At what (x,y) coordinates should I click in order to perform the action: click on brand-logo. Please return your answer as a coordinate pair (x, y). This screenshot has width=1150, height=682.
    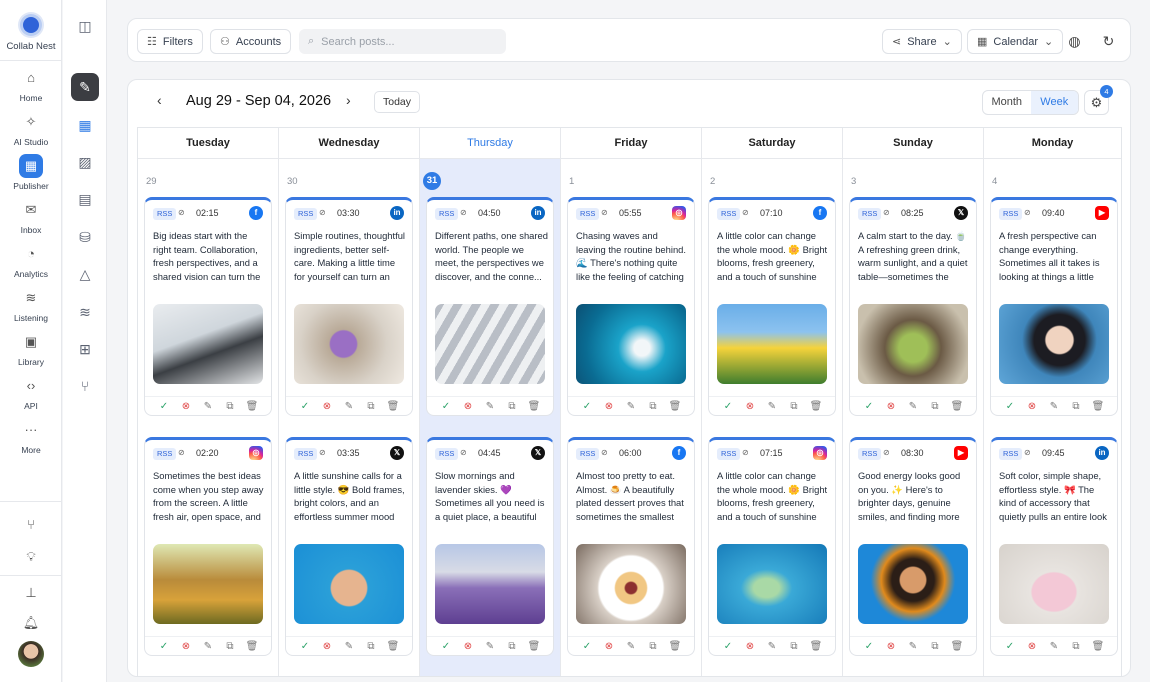
    Looking at the image, I should click on (31, 25).